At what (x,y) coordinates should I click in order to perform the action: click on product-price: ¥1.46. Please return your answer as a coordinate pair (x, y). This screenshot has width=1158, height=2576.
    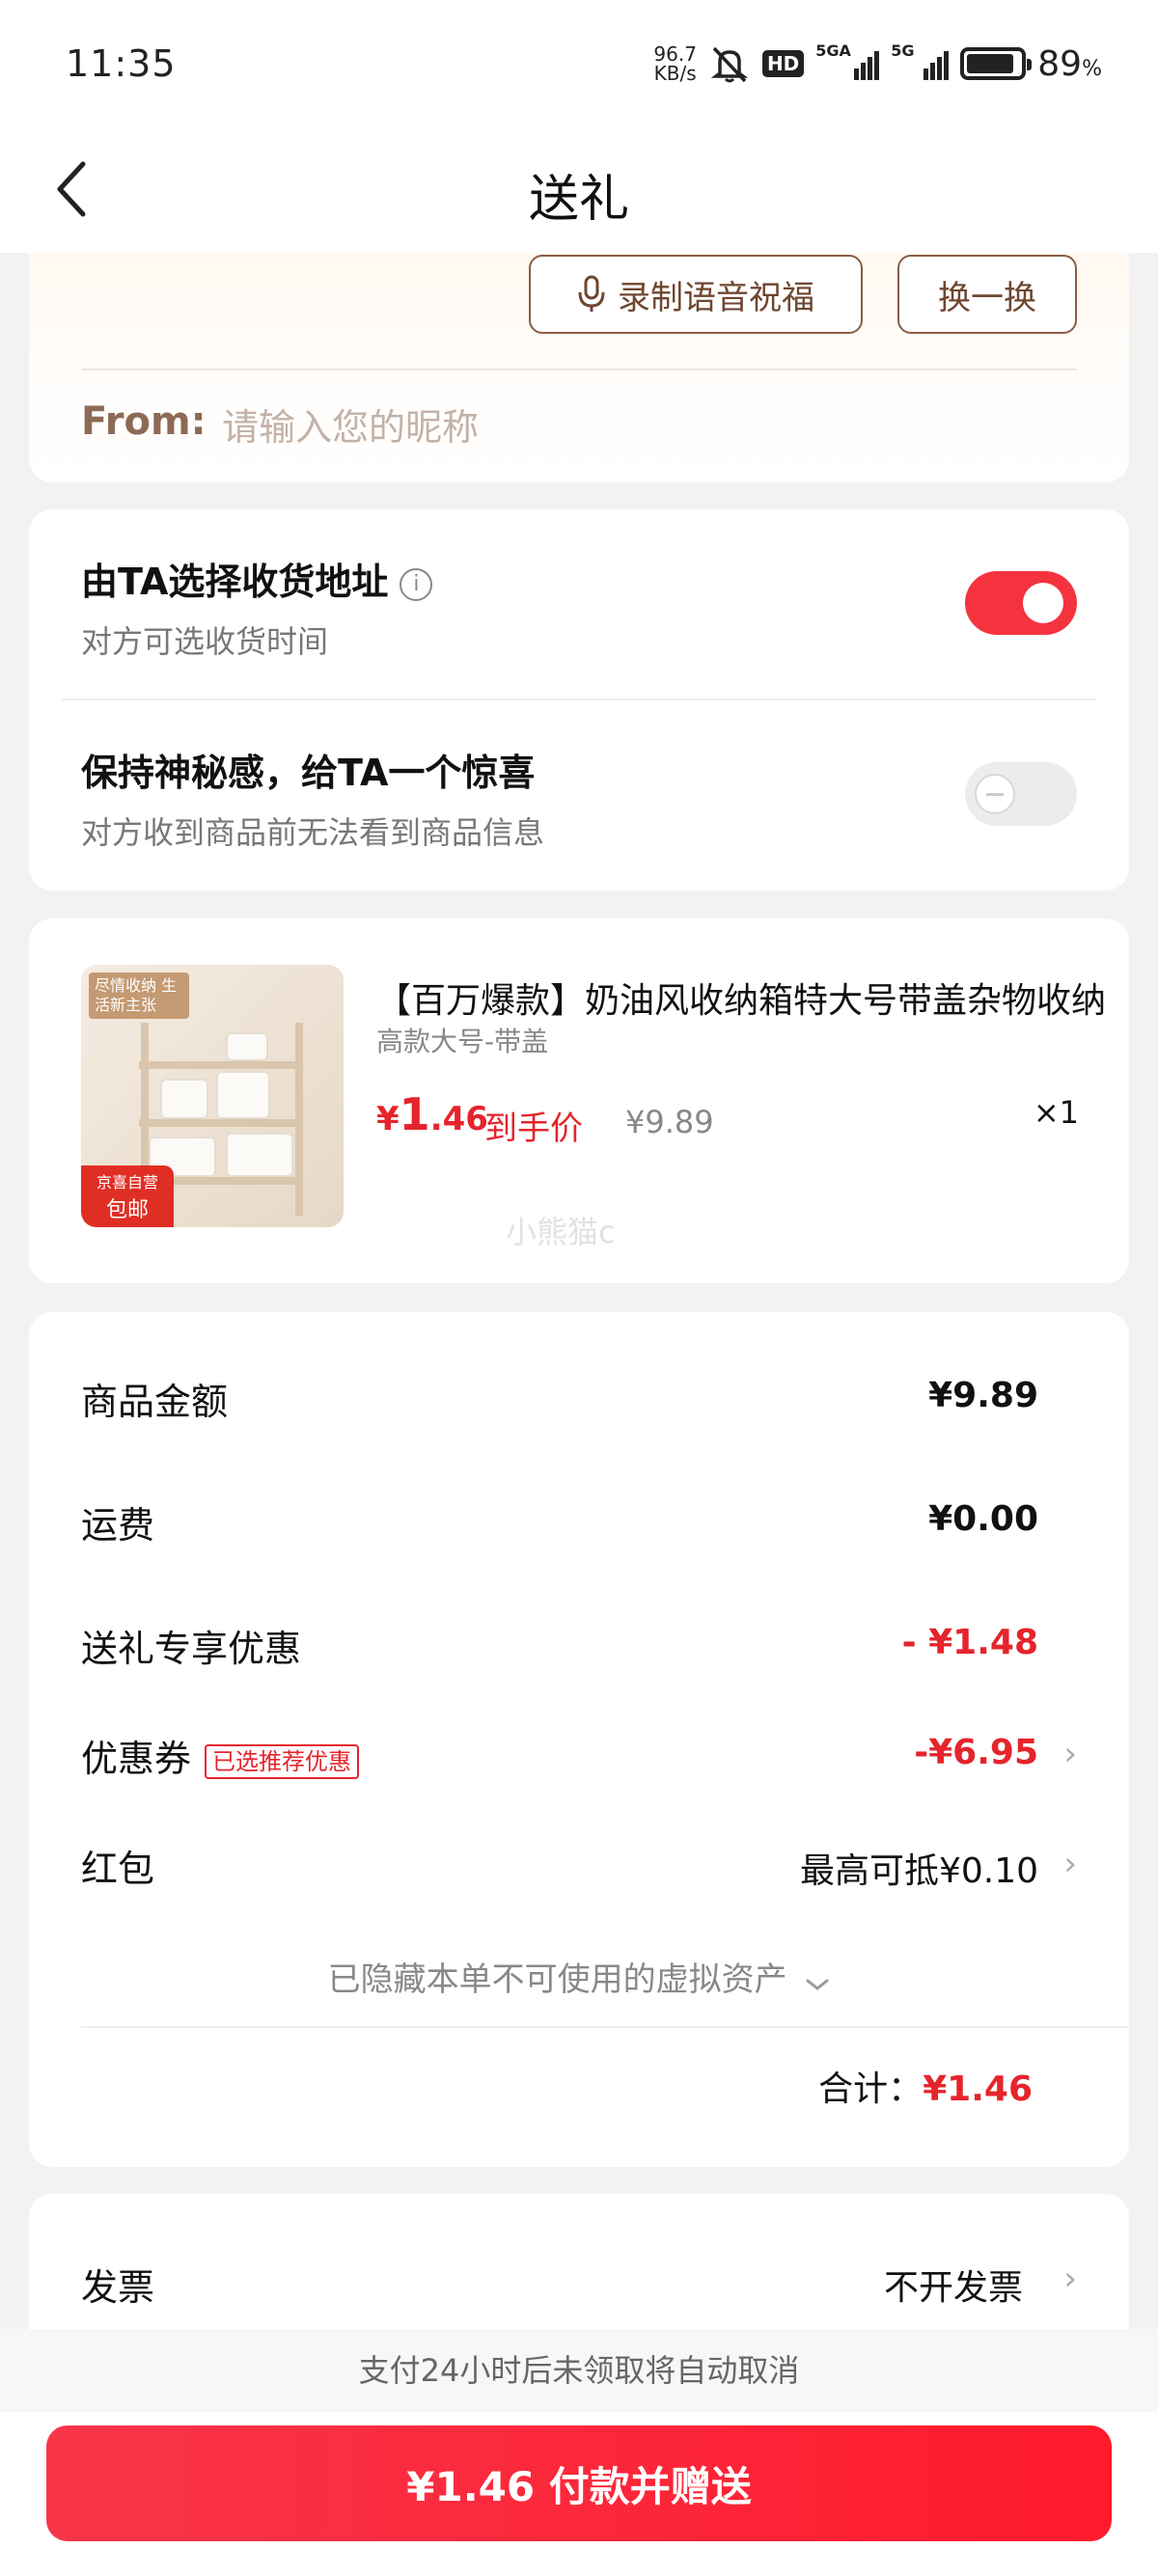
    Looking at the image, I should click on (432, 1114).